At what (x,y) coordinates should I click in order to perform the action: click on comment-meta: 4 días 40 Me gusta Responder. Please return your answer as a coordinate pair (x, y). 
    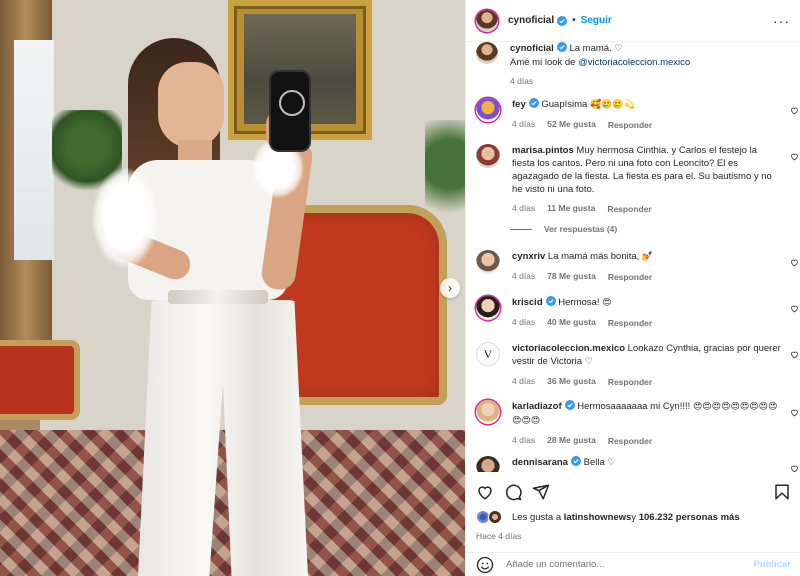
    Looking at the image, I should click on (647, 322).